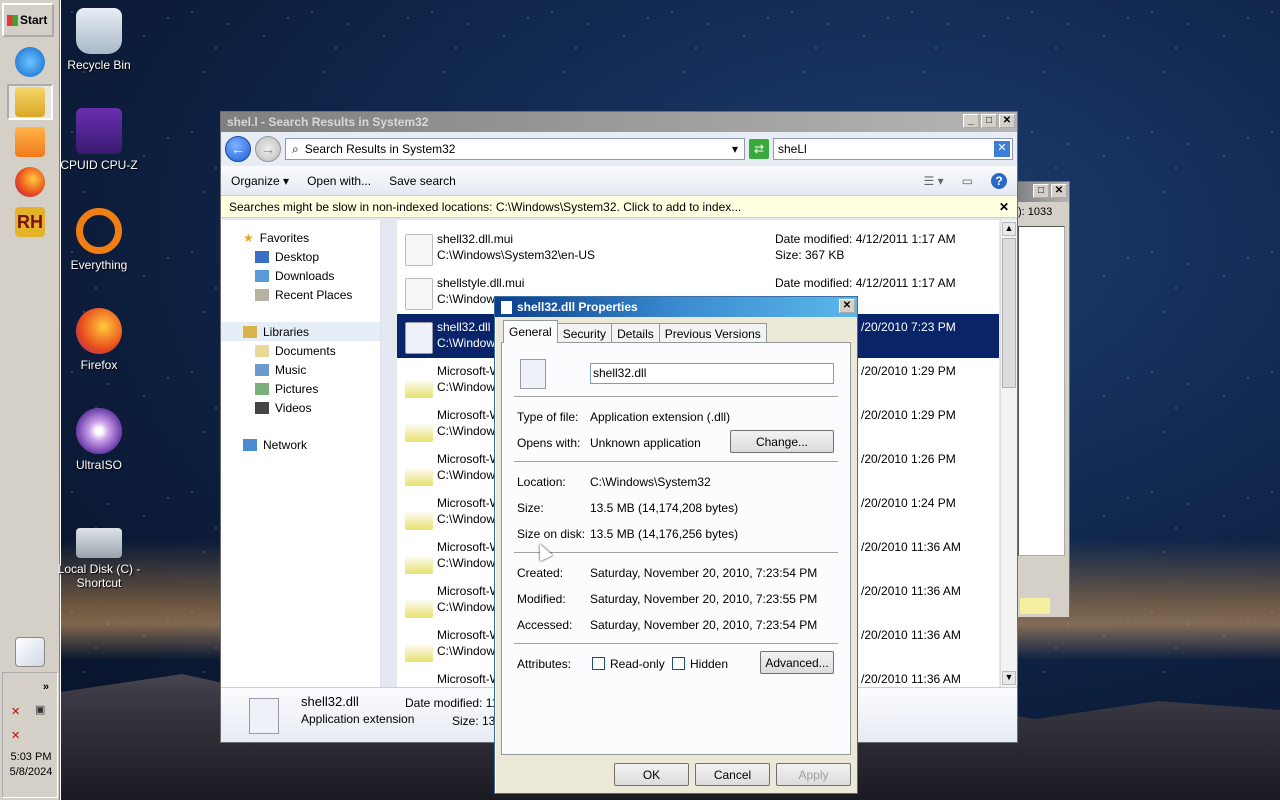  I want to click on signature-icon, so click(30, 652).